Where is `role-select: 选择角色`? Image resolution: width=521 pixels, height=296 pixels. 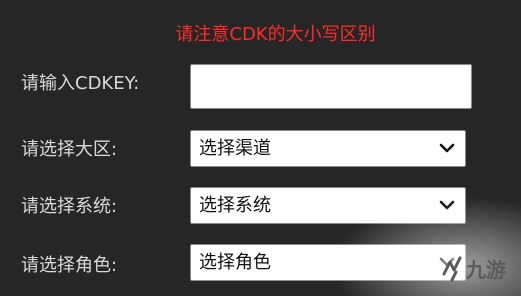 role-select: 选择角色 is located at coordinates (328, 262).